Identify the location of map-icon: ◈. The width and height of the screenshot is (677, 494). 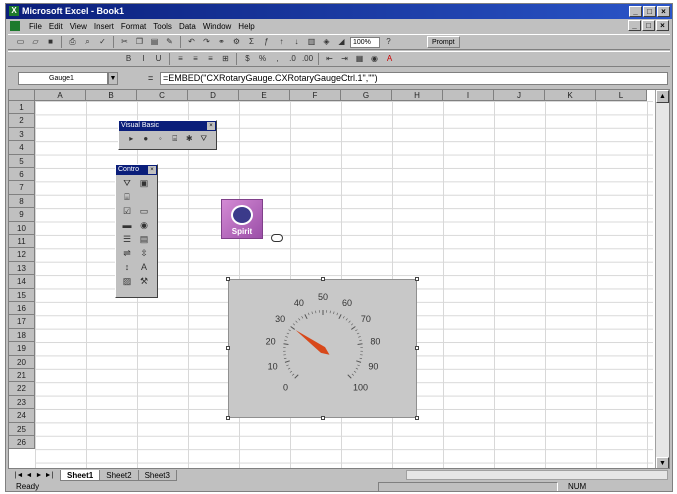
(326, 42).